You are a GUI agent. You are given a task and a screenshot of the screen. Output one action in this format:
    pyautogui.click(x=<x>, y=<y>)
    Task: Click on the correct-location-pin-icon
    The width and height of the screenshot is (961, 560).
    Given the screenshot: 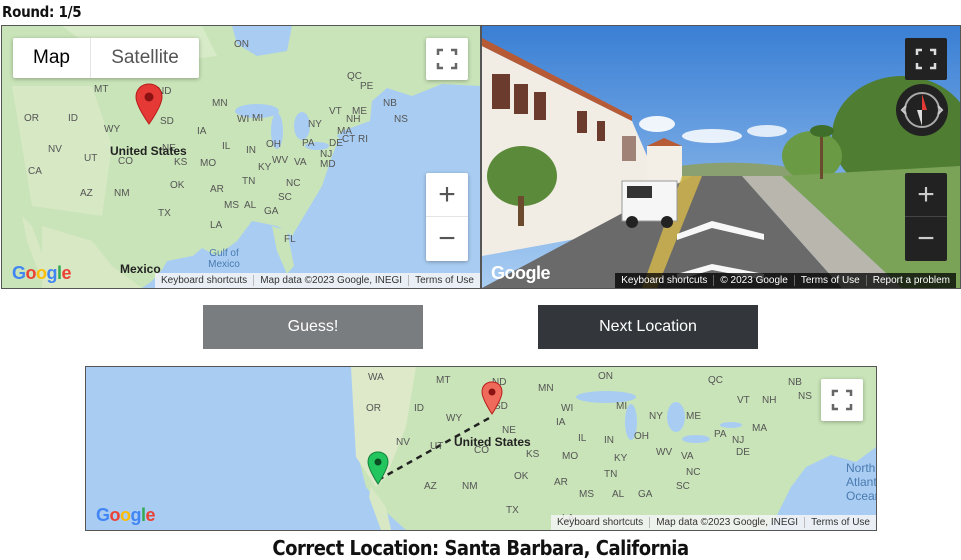 What is the action you would take?
    pyautogui.click(x=378, y=468)
    